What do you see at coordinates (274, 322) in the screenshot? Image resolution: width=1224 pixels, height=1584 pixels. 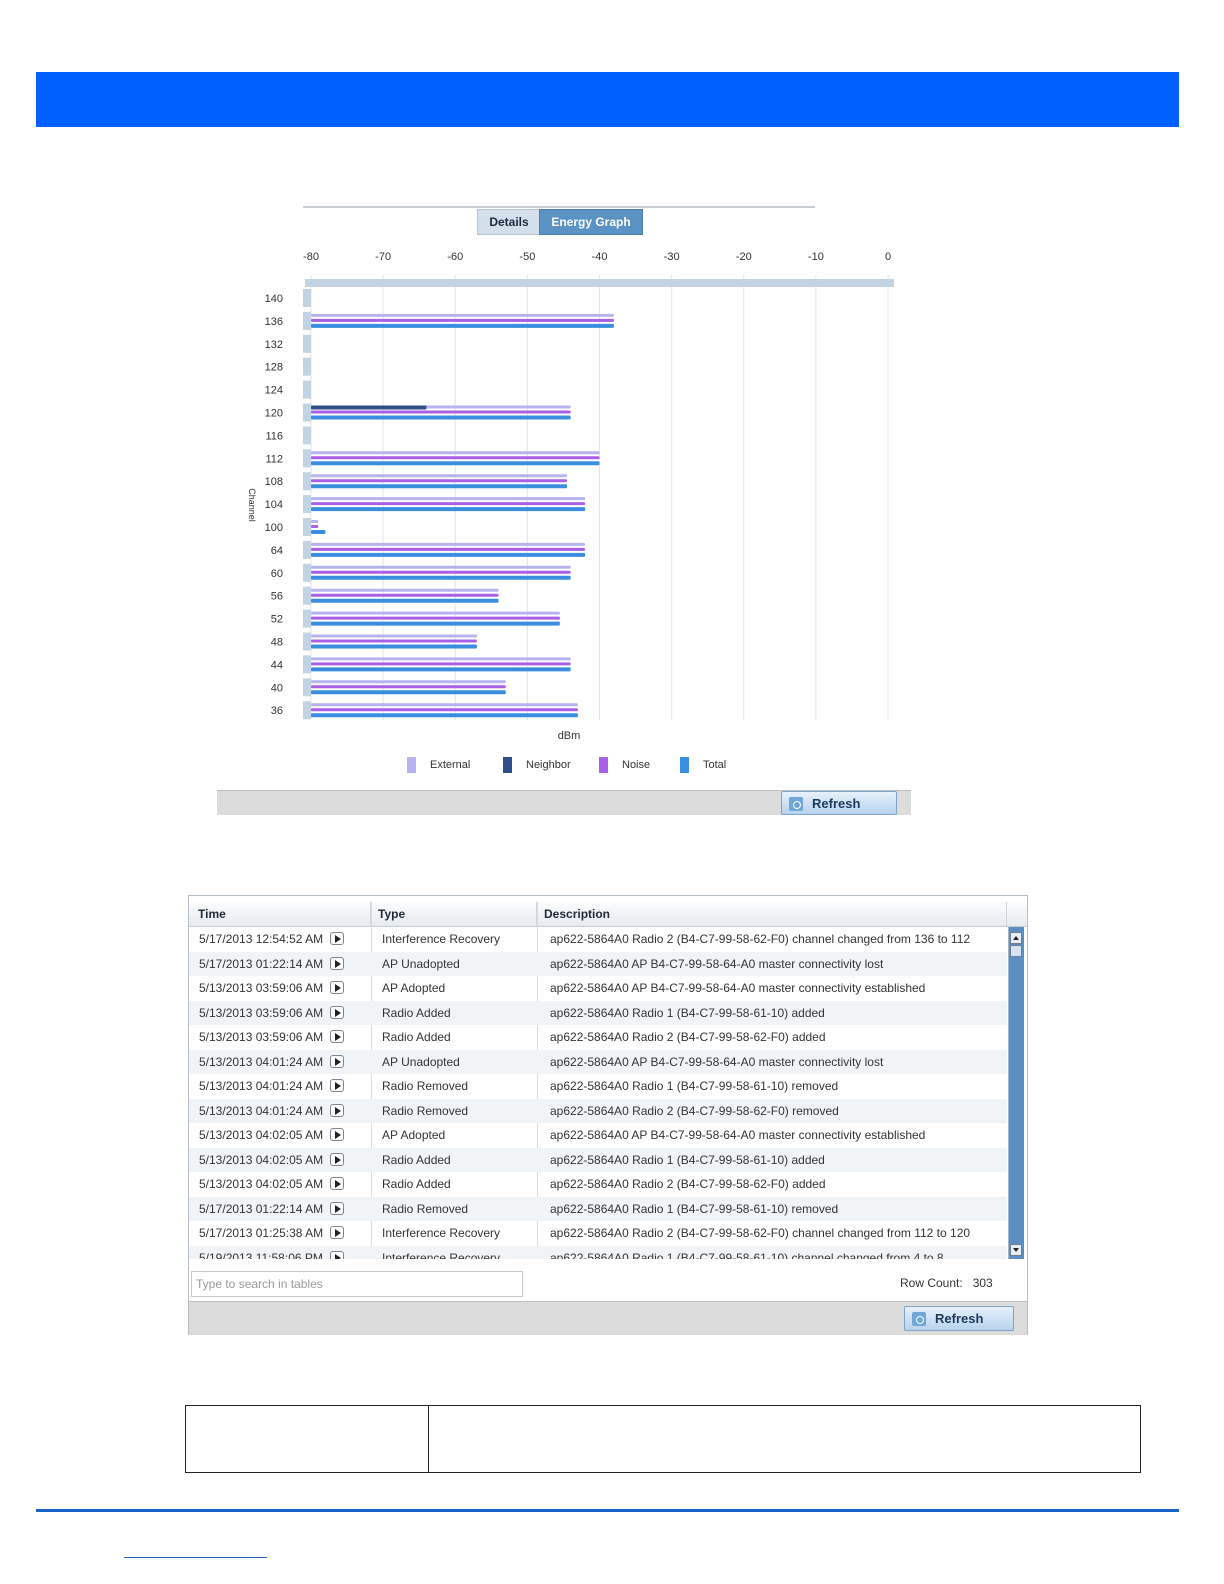 I see `y-tick-label: 136` at bounding box center [274, 322].